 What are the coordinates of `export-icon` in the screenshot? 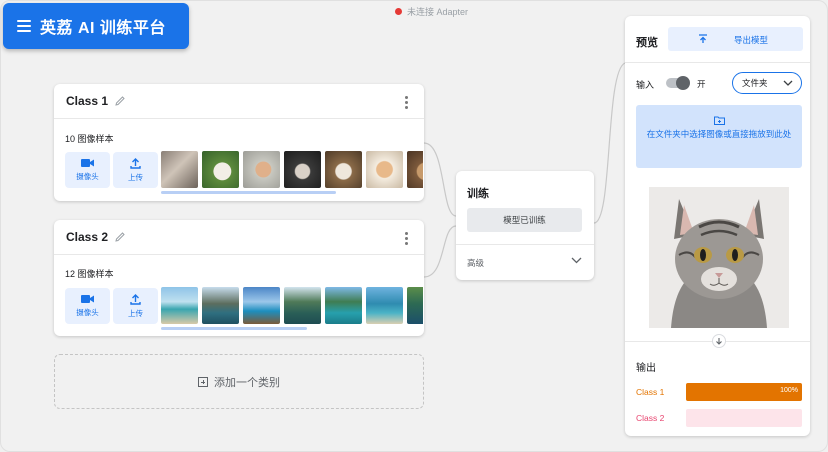 It's located at (703, 38).